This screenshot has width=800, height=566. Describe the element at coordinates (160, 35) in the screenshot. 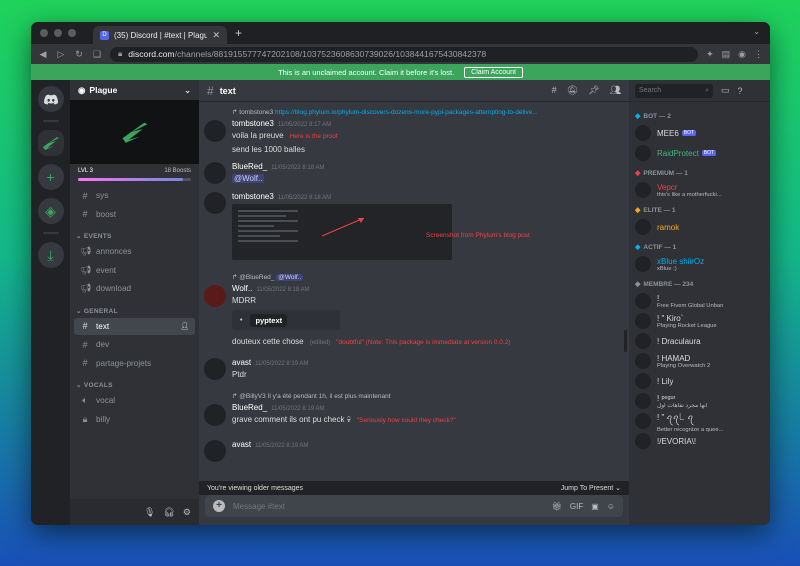

I see `browser-tab: D (35) Discord | #text | Plague ✕` at that location.